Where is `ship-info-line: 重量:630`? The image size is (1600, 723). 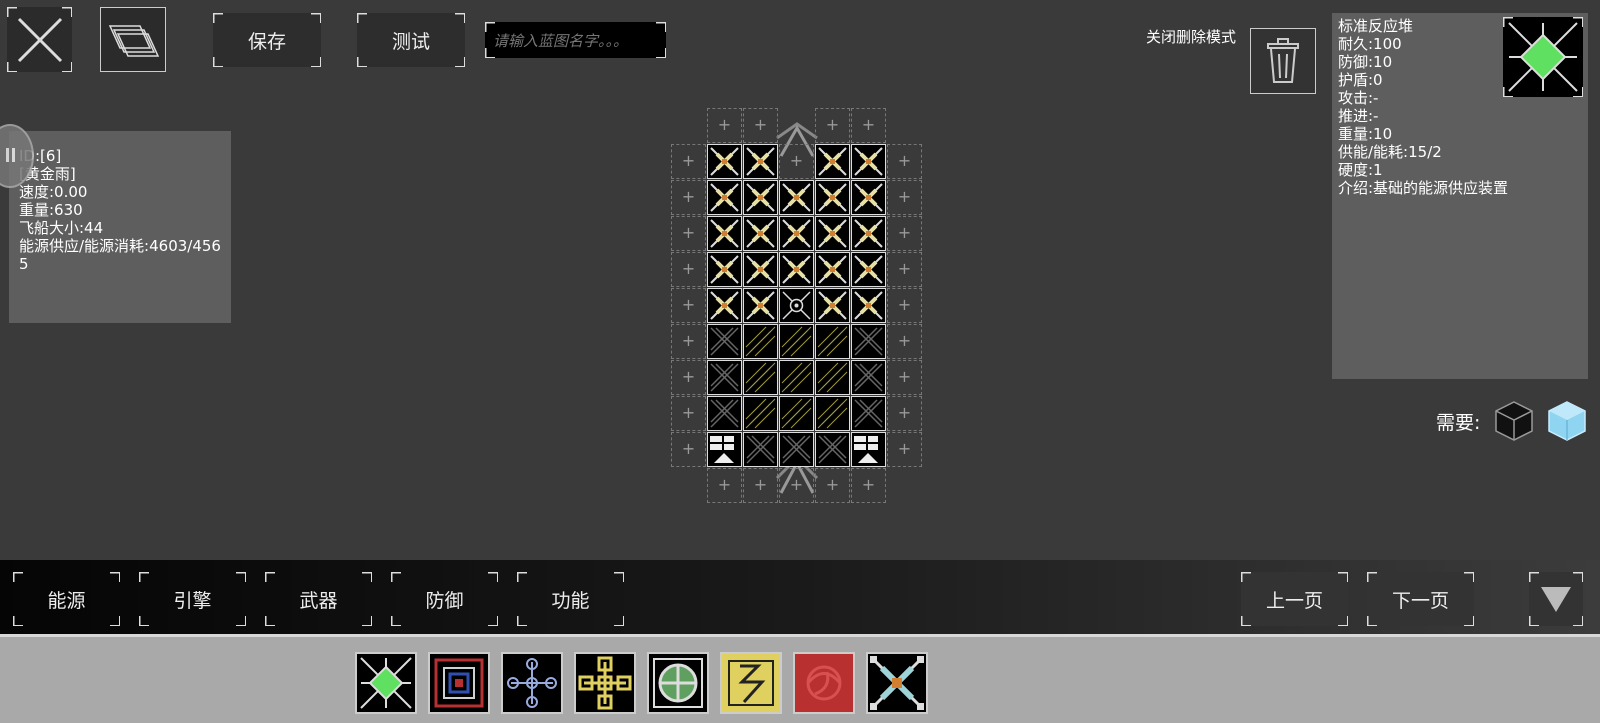 ship-info-line: 重量:630 is located at coordinates (51, 210).